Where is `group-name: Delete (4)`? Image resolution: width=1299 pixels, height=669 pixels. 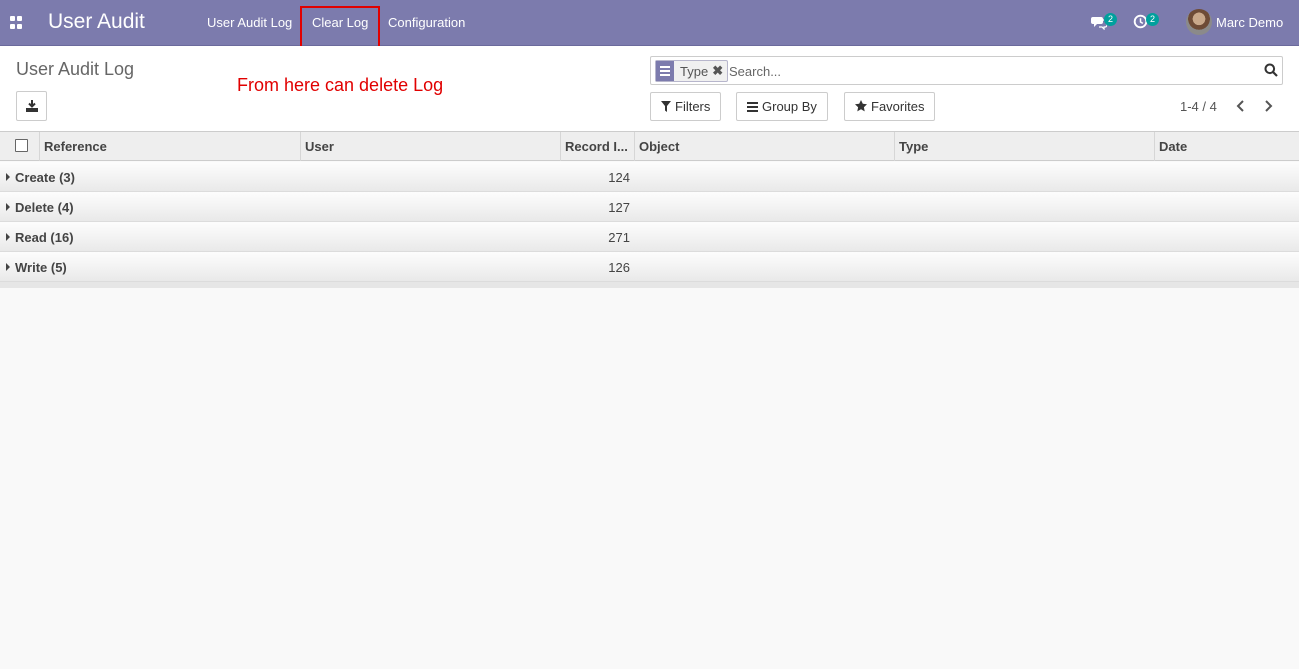
group-name: Delete (4) is located at coordinates (44, 207).